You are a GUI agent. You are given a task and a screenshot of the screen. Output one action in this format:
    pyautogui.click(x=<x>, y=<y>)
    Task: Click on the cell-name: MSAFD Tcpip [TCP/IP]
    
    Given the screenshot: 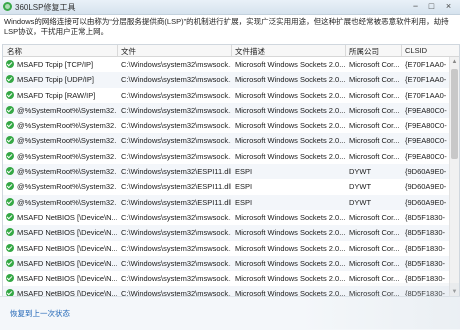 What is the action you would take?
    pyautogui.click(x=55, y=64)
    